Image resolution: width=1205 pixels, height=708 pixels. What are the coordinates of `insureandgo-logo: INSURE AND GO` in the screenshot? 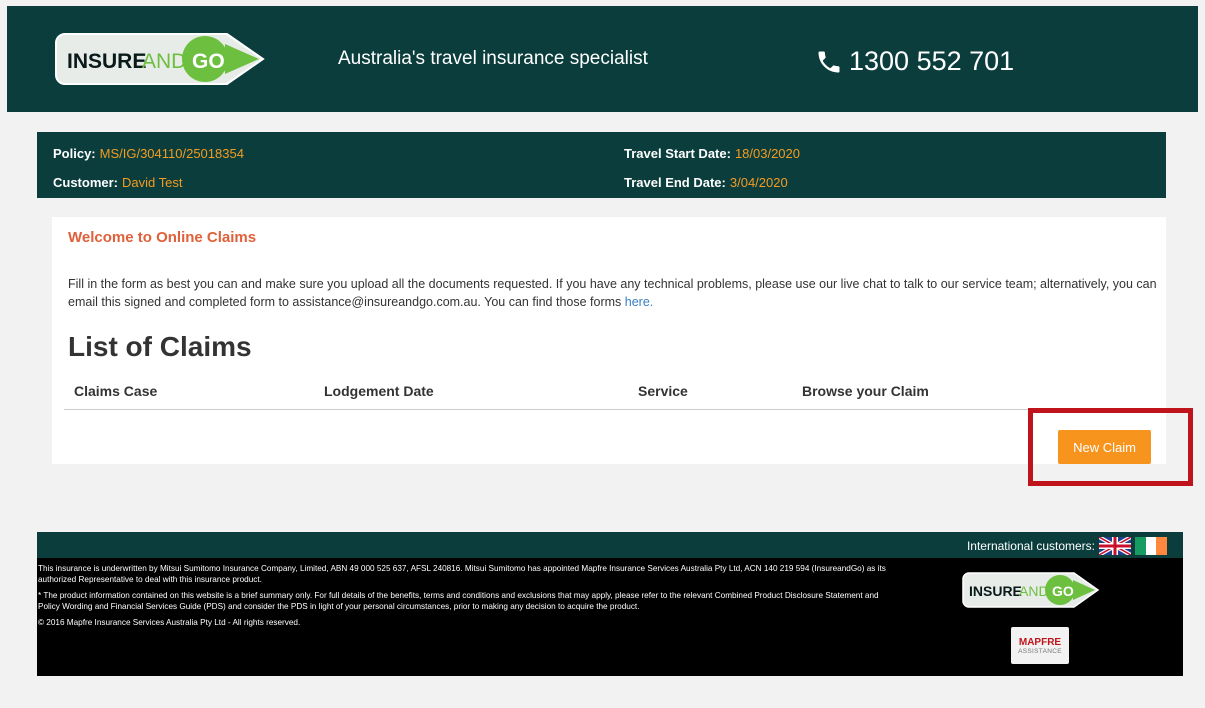 It's located at (162, 59).